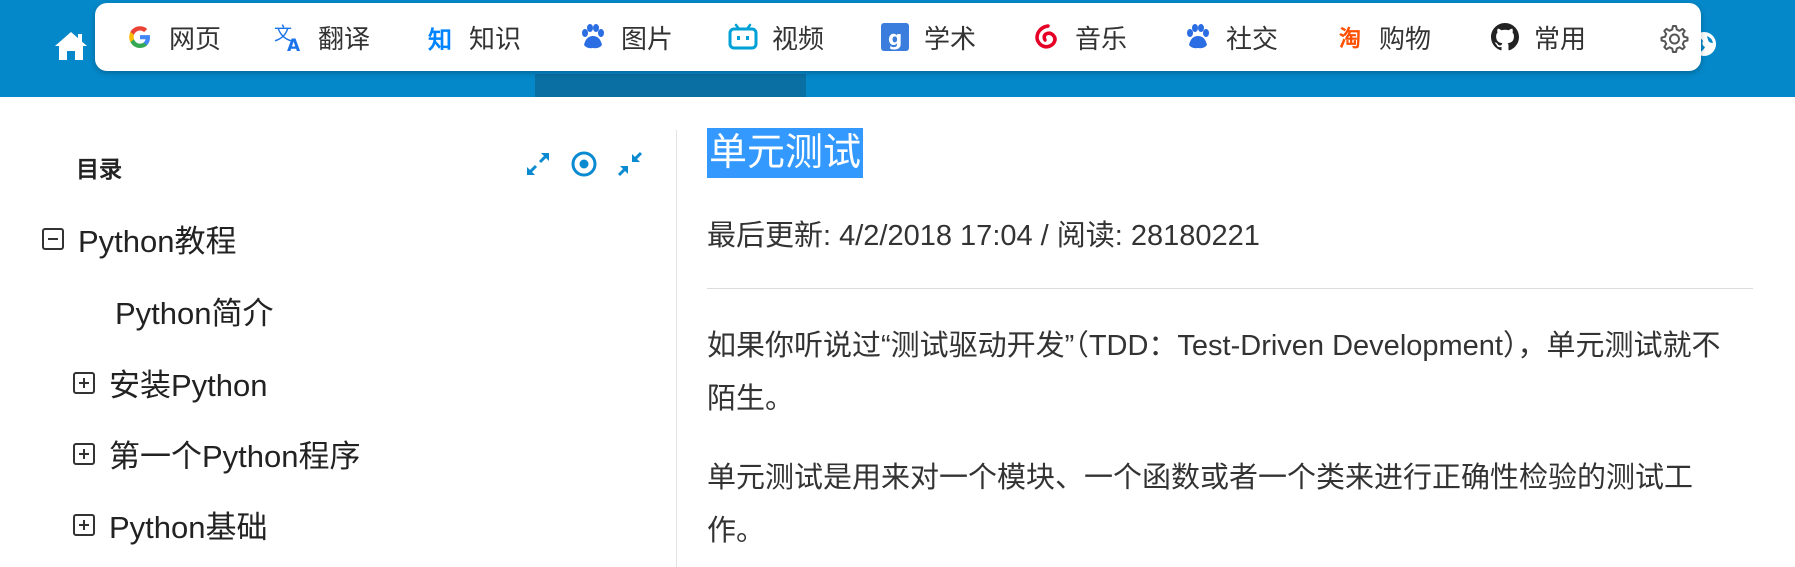  I want to click on engine-images: 图片, so click(625, 37).